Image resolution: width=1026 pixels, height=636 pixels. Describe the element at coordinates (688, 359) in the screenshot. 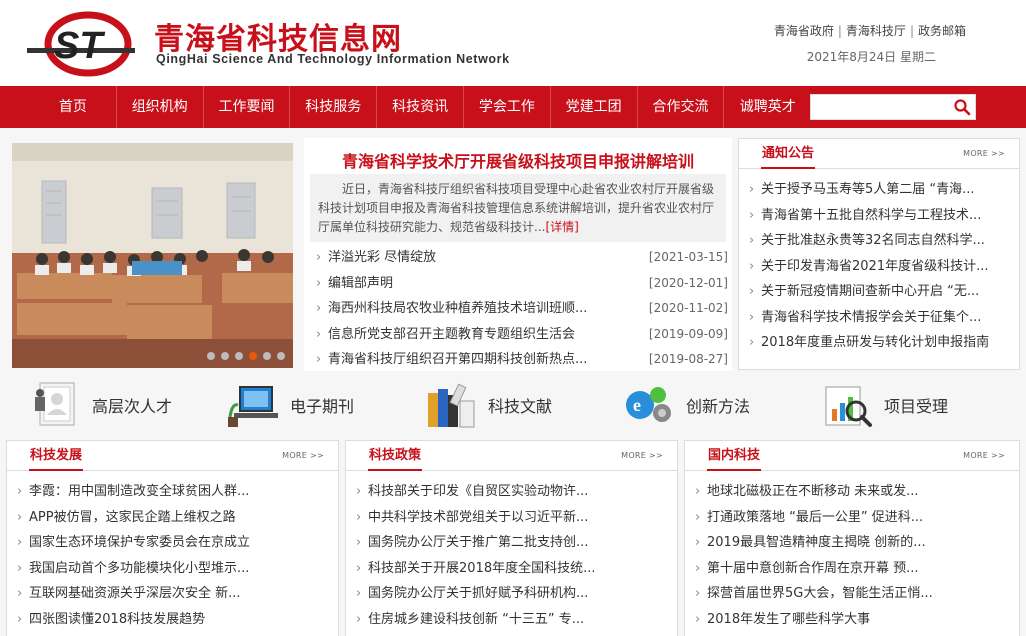

I see `news-date: [2019-08-27]` at that location.